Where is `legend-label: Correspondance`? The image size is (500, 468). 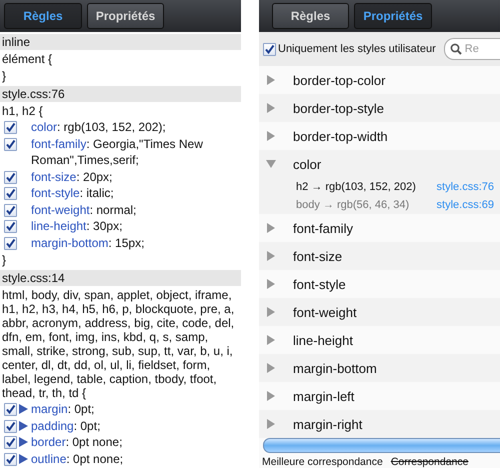
legend-label: Correspondance is located at coordinates (429, 462).